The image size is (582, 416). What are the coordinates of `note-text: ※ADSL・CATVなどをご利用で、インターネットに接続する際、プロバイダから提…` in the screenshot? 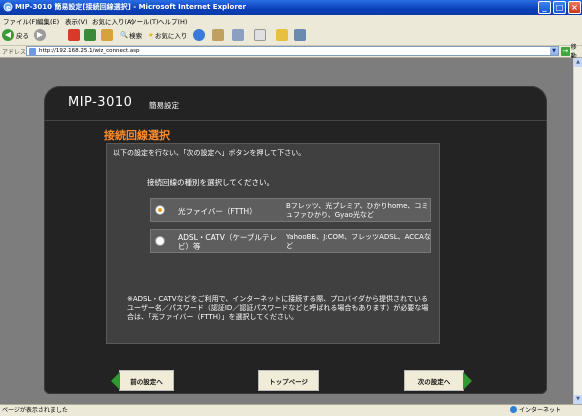 It's located at (278, 308).